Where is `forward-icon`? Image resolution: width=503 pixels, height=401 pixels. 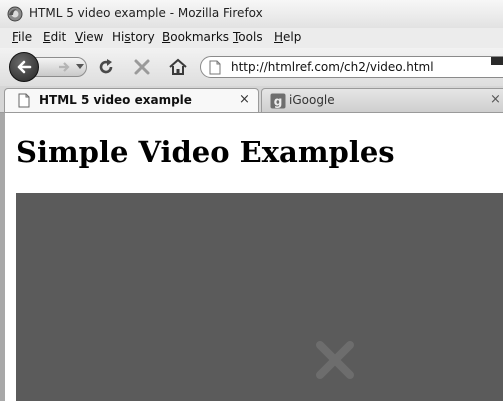 forward-icon is located at coordinates (64, 67).